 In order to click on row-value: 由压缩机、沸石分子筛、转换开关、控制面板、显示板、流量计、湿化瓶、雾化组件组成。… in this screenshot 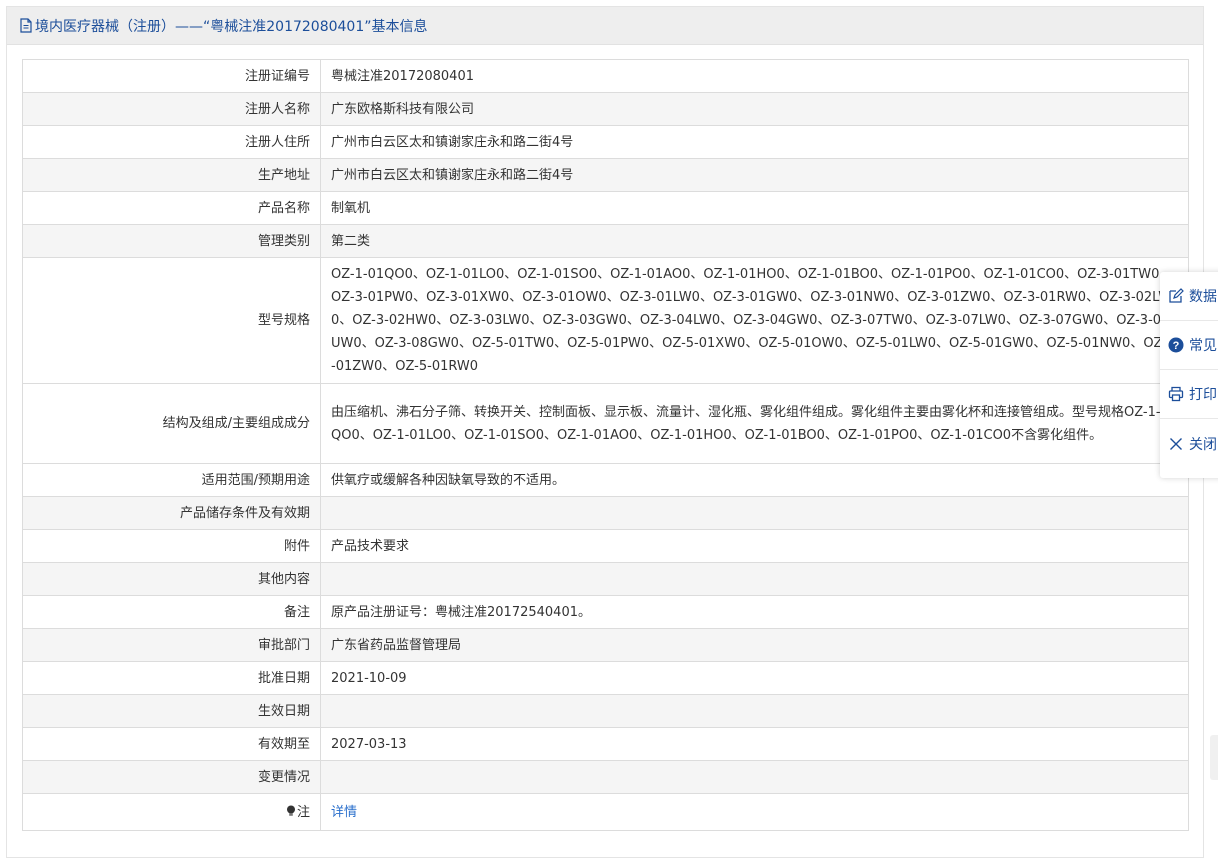, I will do `click(754, 423)`.